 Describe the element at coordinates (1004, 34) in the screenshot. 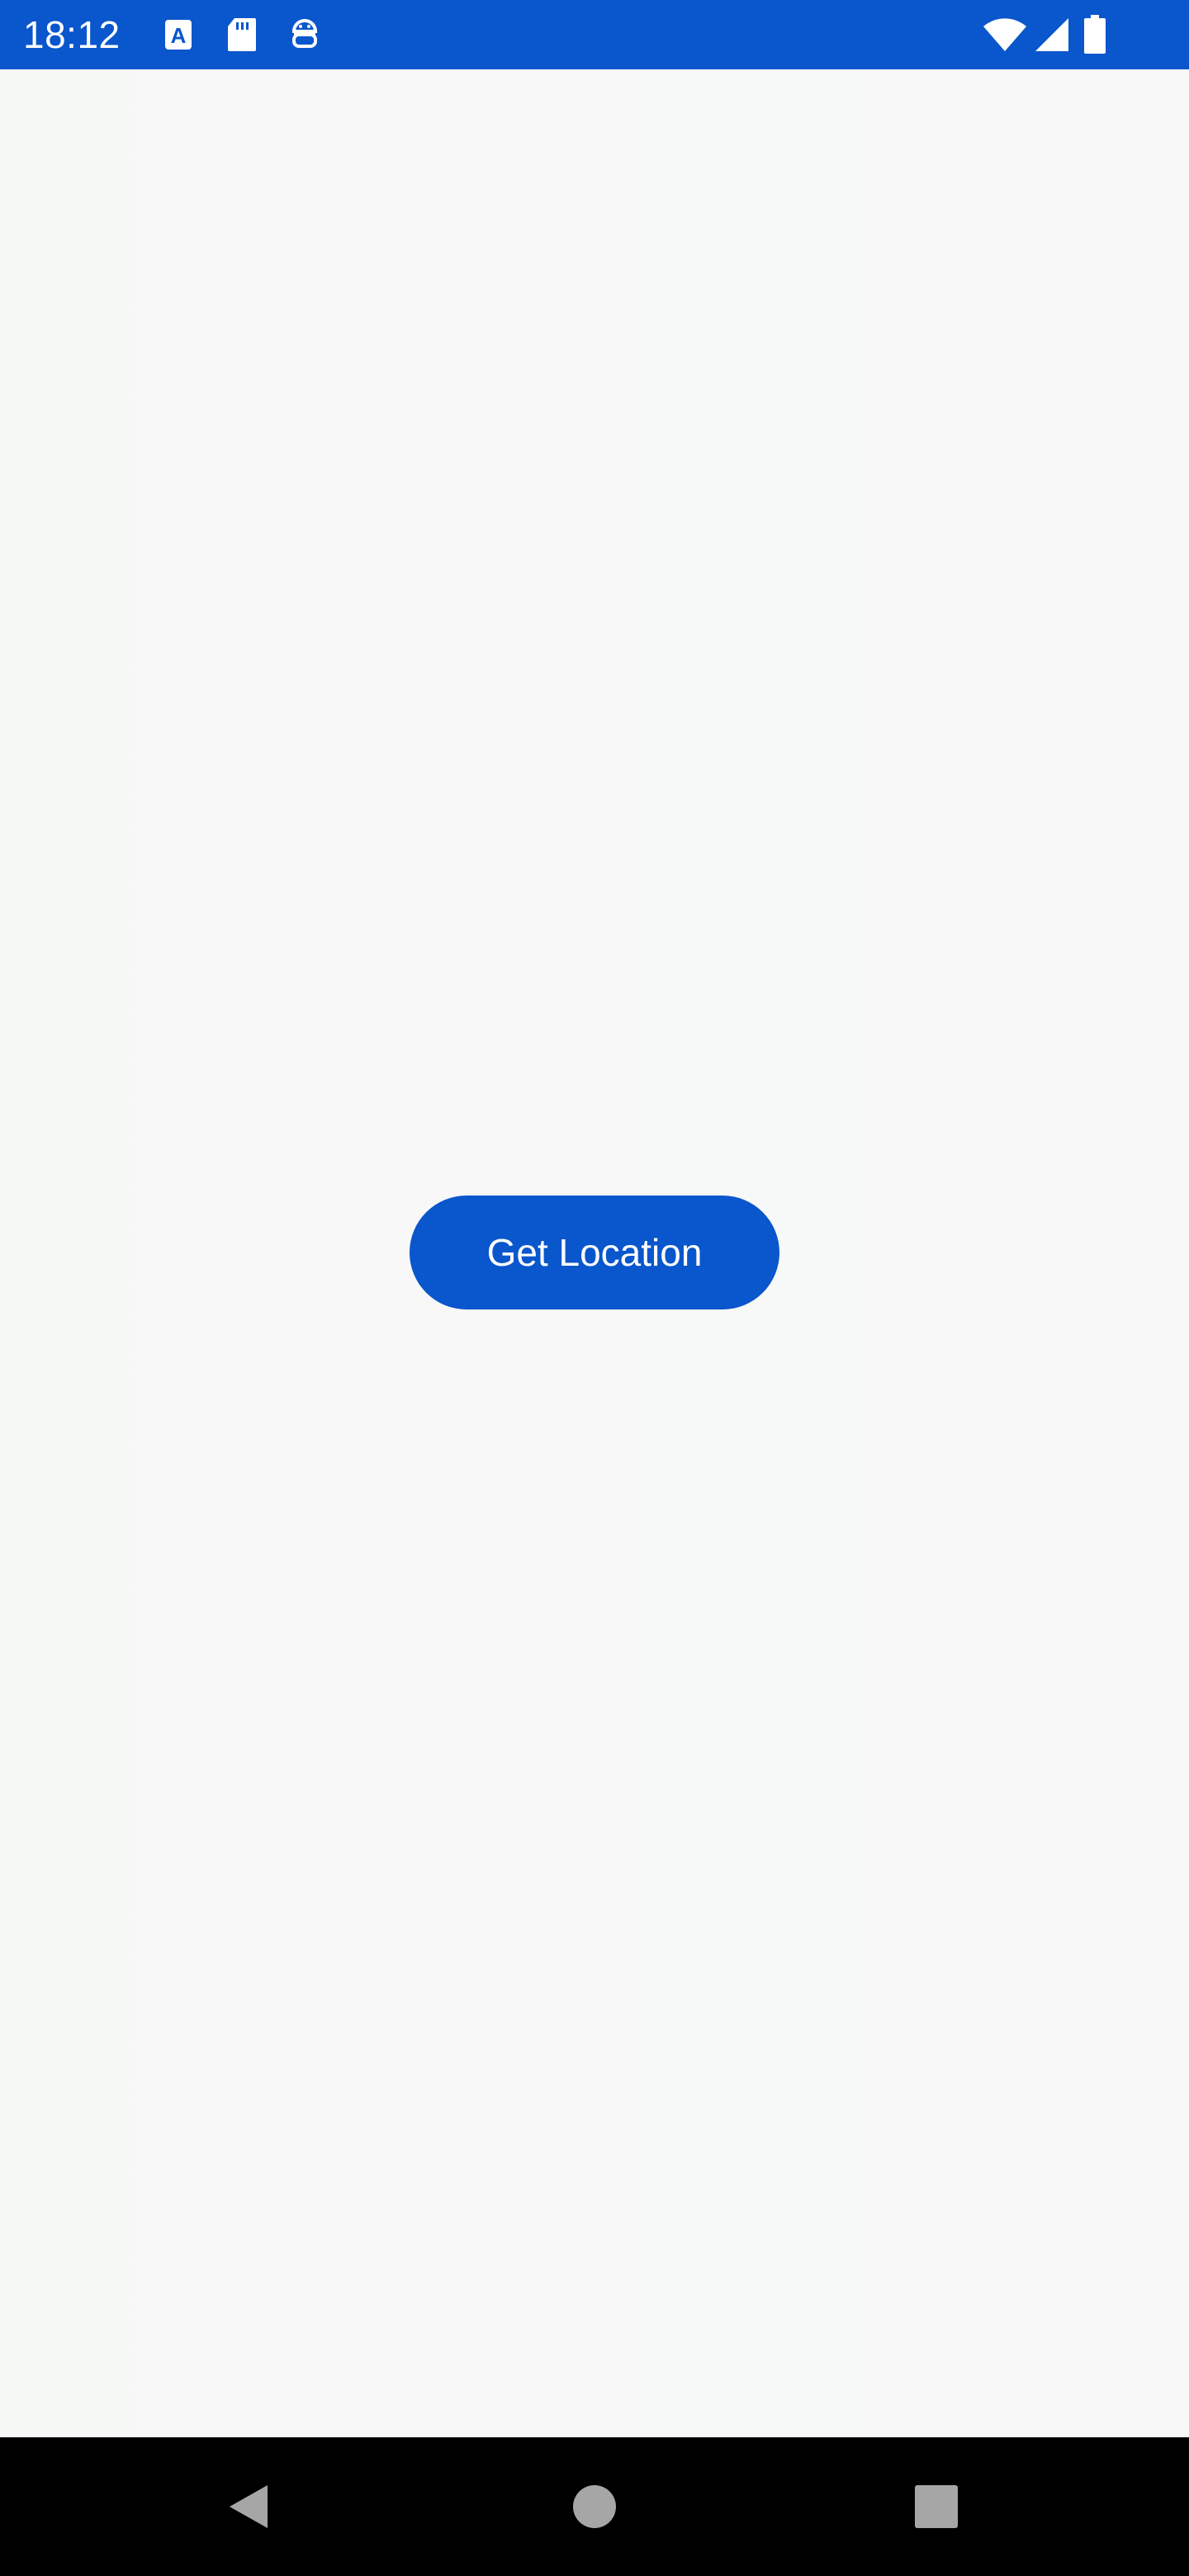

I see `wifi-icon` at that location.